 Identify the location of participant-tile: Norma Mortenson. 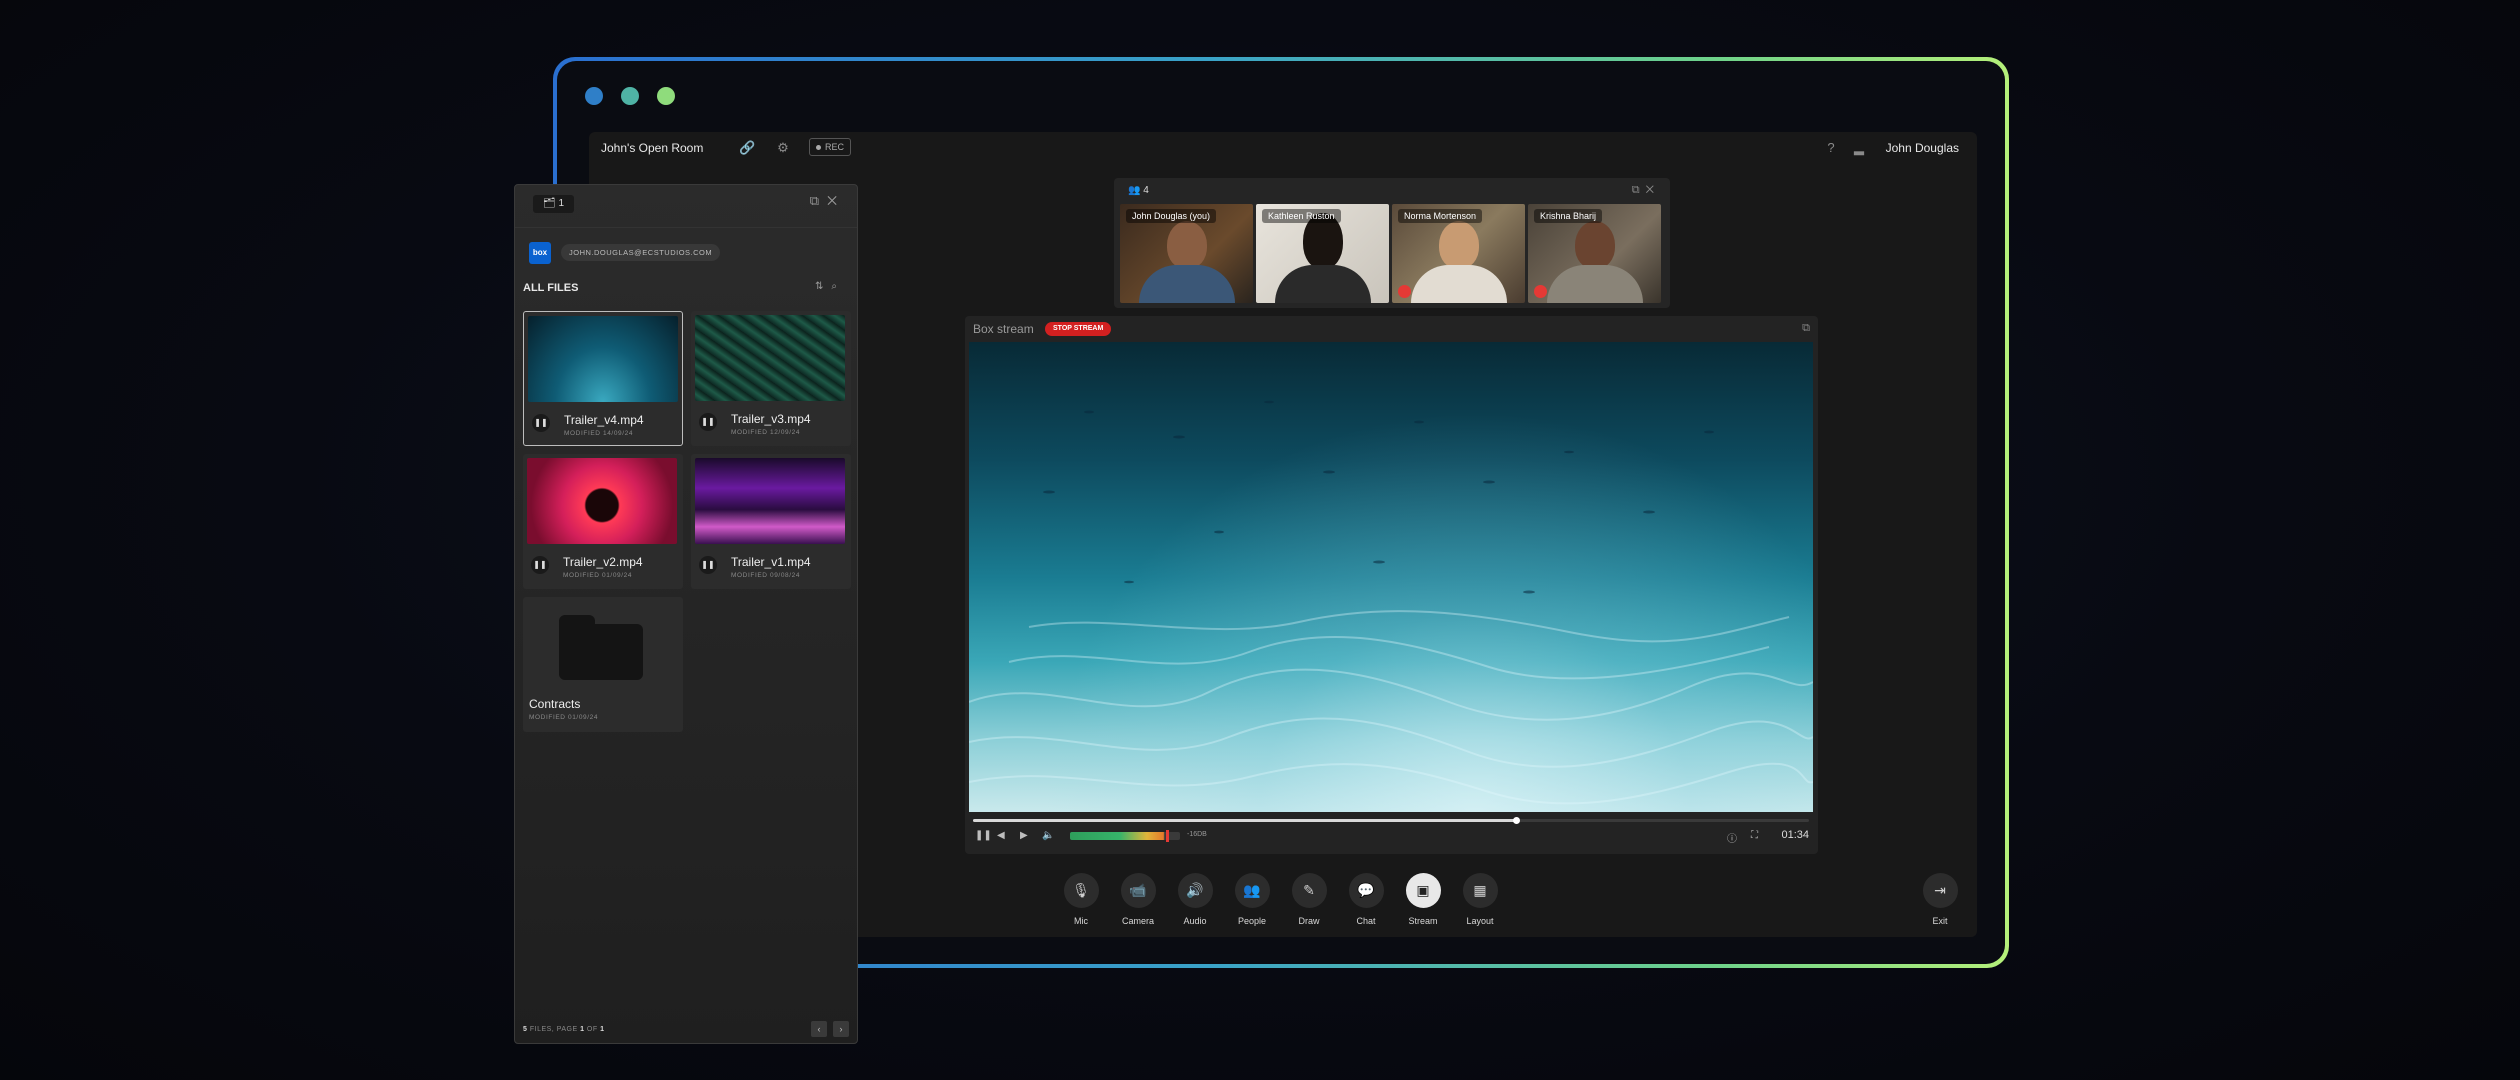
(1458, 253).